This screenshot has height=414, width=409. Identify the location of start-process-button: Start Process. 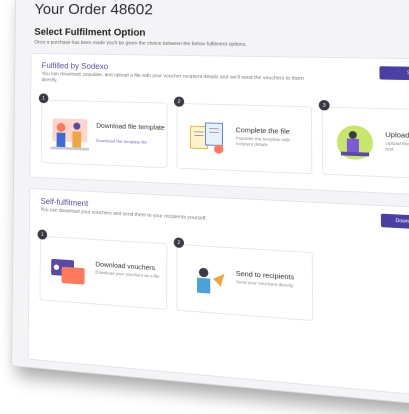
(394, 73).